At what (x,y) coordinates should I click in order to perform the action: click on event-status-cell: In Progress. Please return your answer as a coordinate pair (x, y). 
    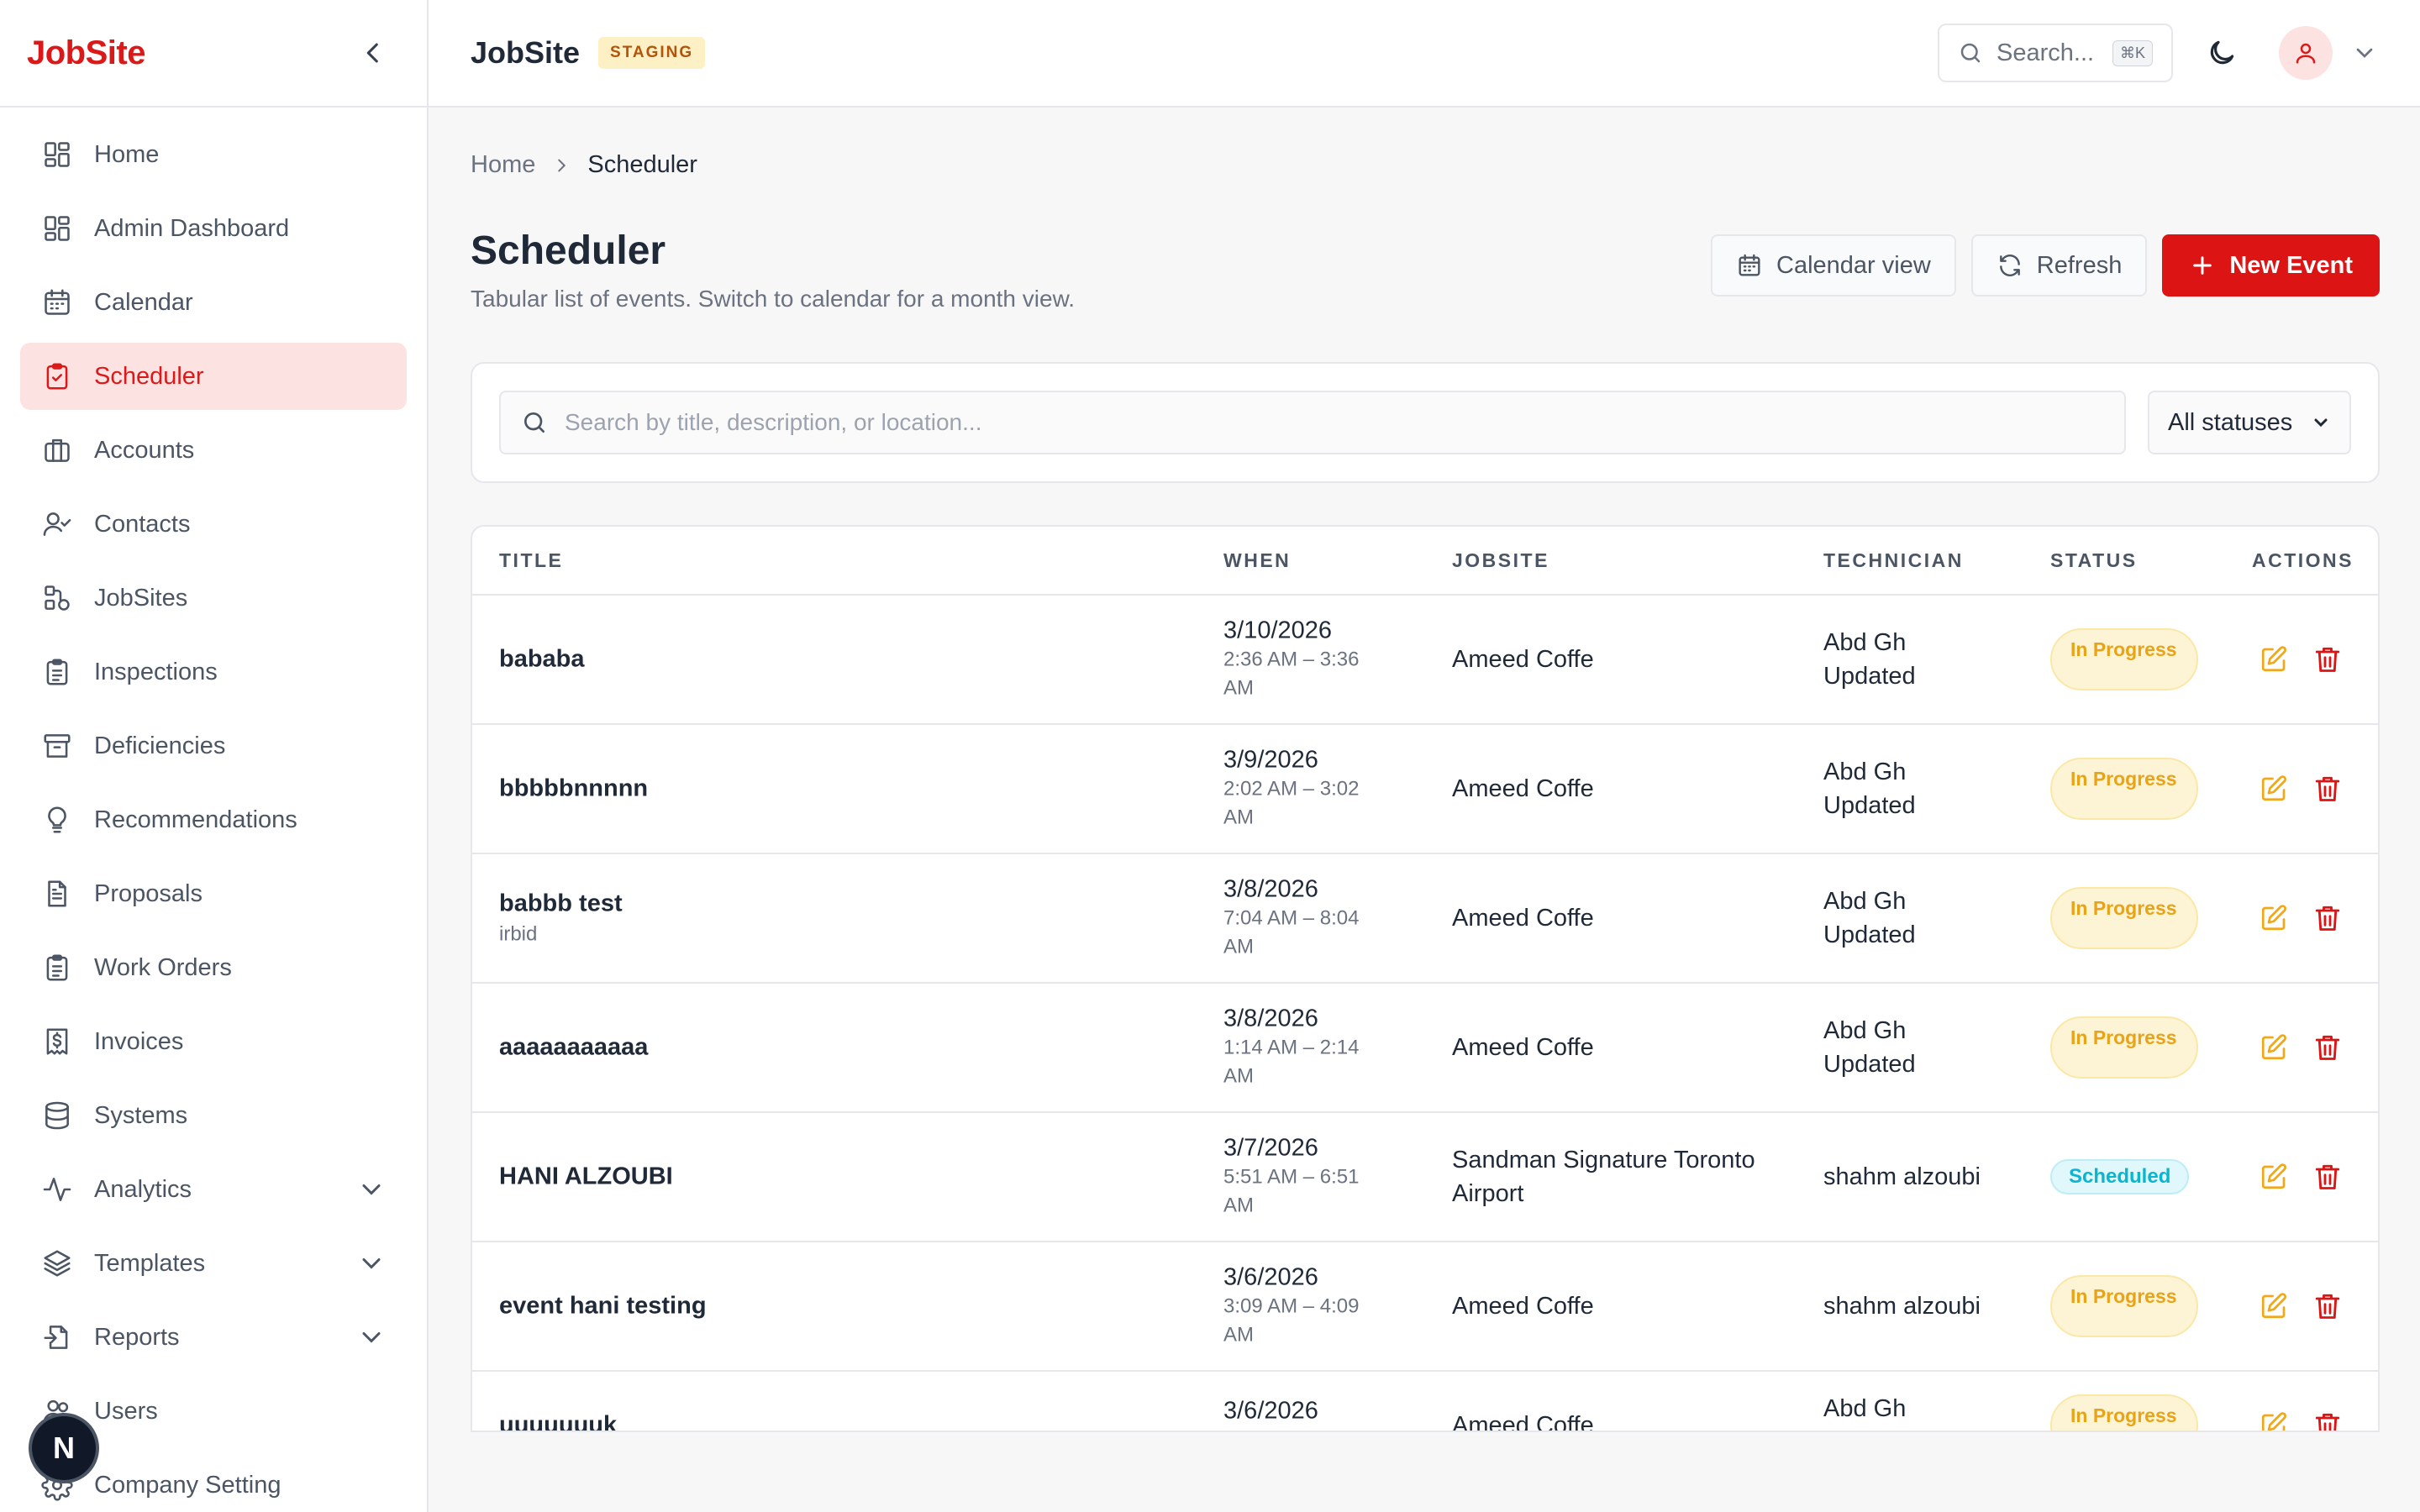
    Looking at the image, I should click on (2124, 659).